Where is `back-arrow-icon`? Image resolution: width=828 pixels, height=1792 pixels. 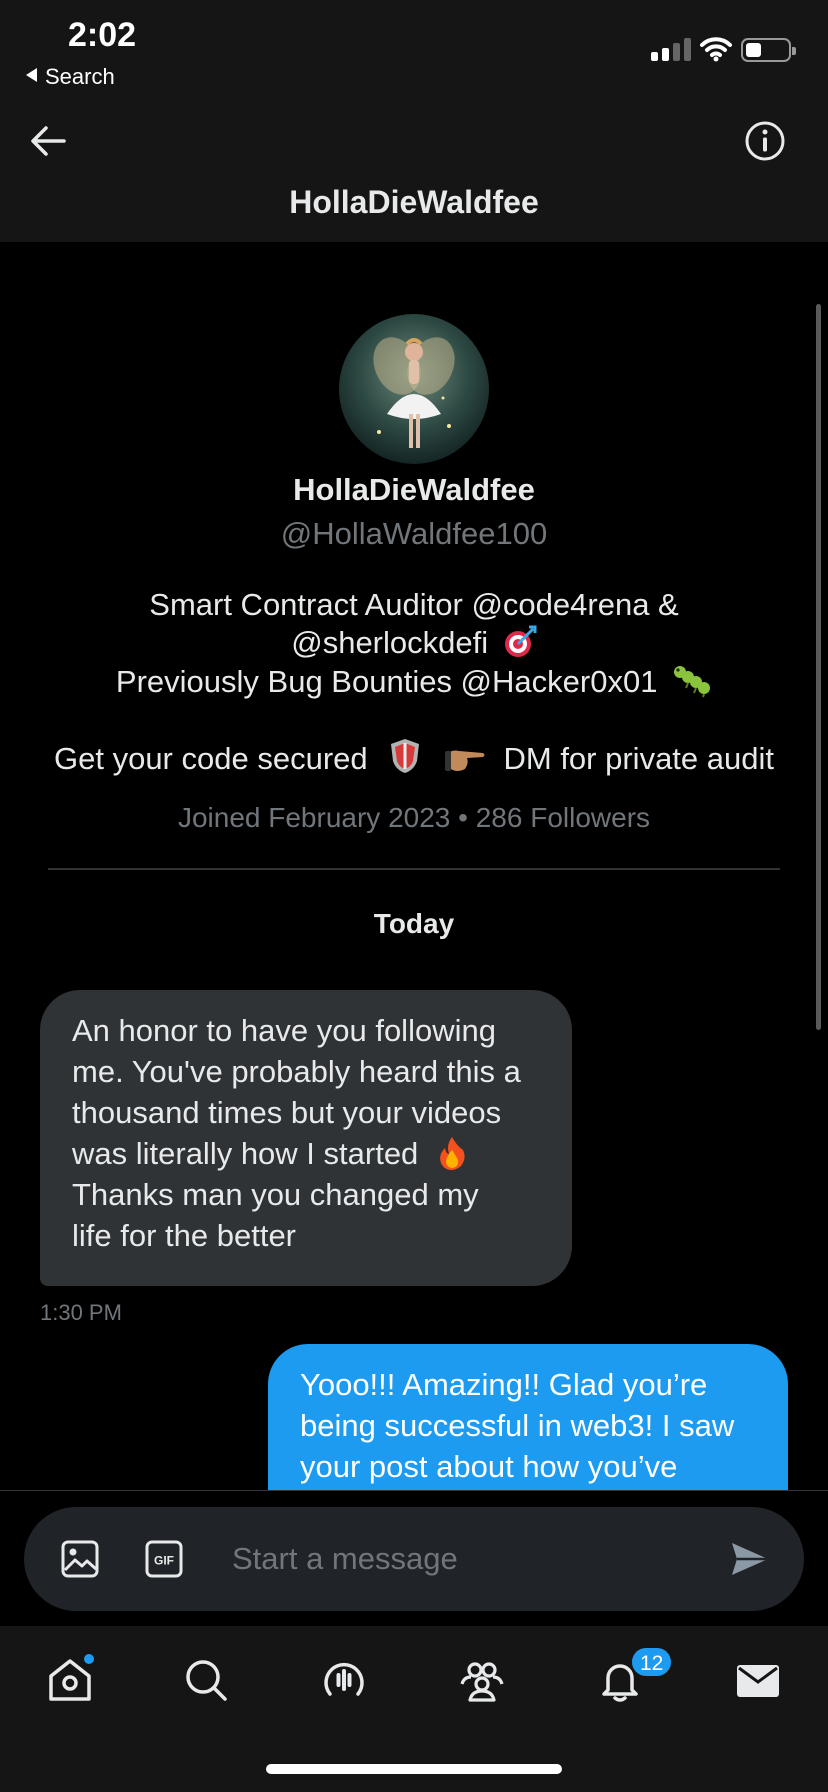 back-arrow-icon is located at coordinates (49, 141).